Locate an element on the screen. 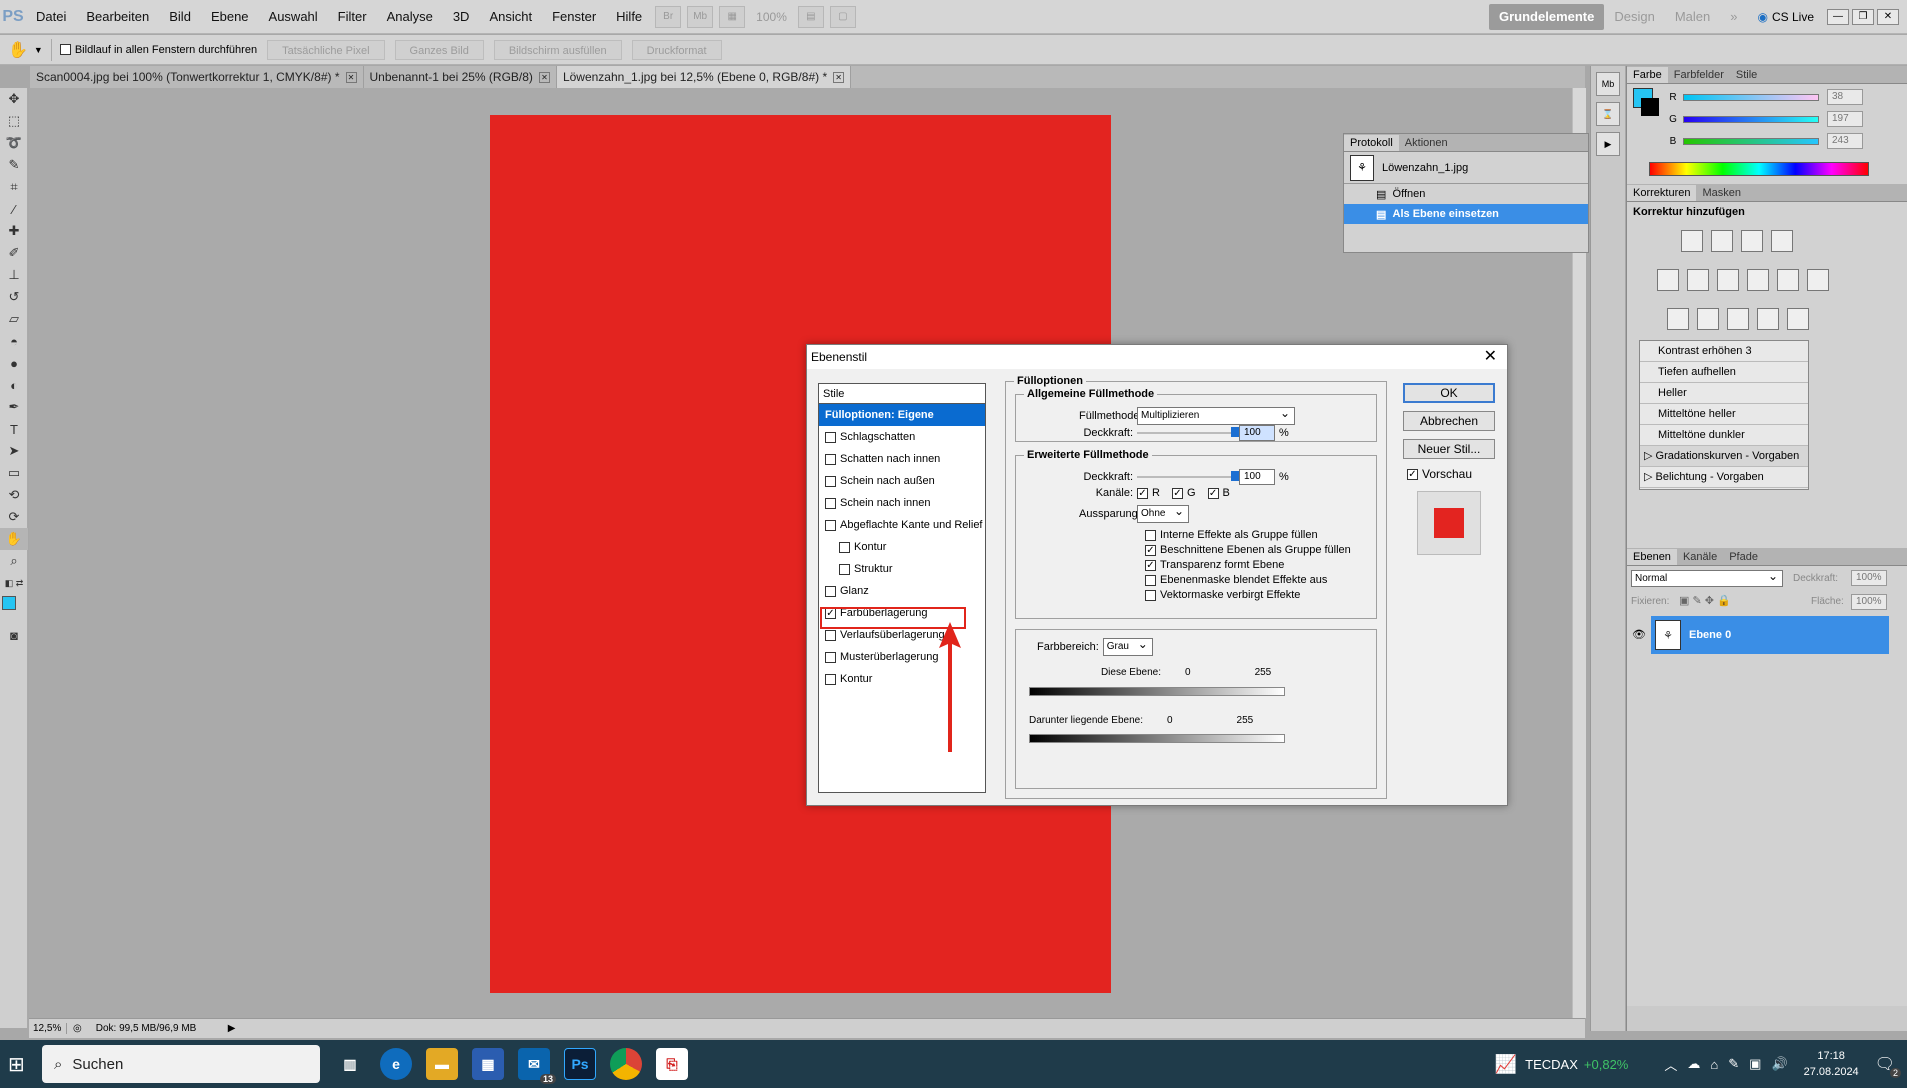 Image resolution: width=1907 pixels, height=1088 pixels. preview-option: ✓ Vorschau is located at coordinates (1439, 474).